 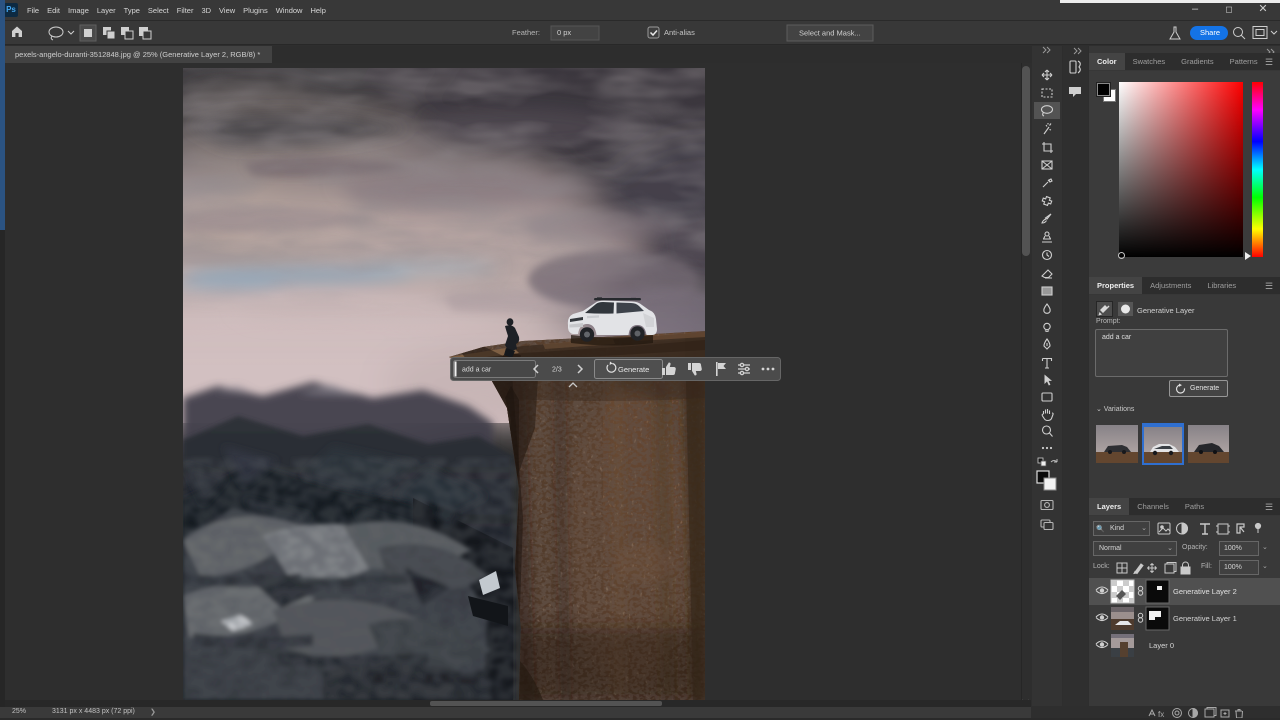 I want to click on svg-text: add a car, so click(x=477, y=370).